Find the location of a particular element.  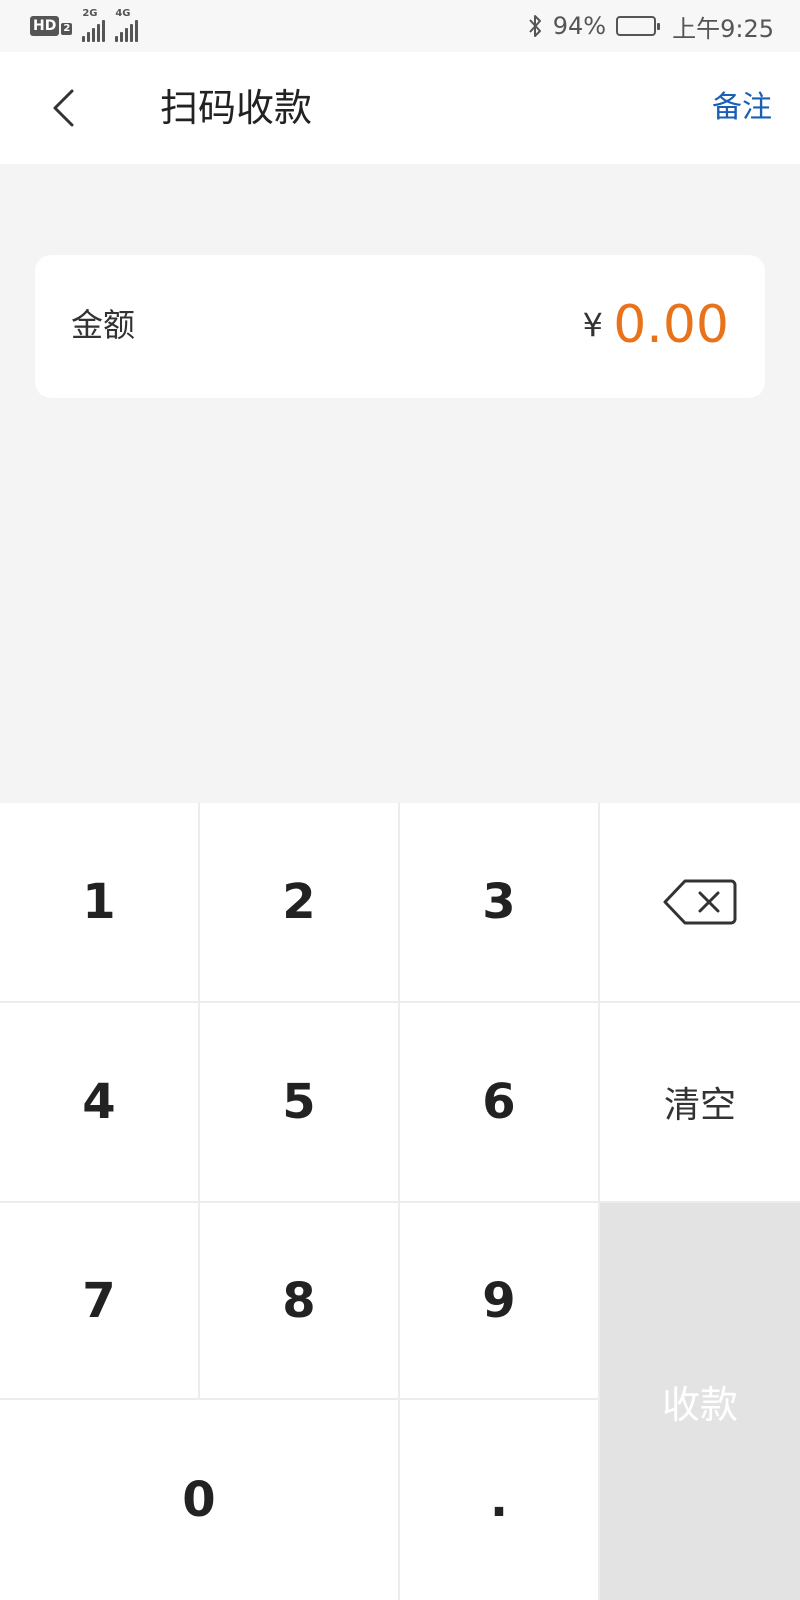

hd-sub: 2 is located at coordinates (67, 29).